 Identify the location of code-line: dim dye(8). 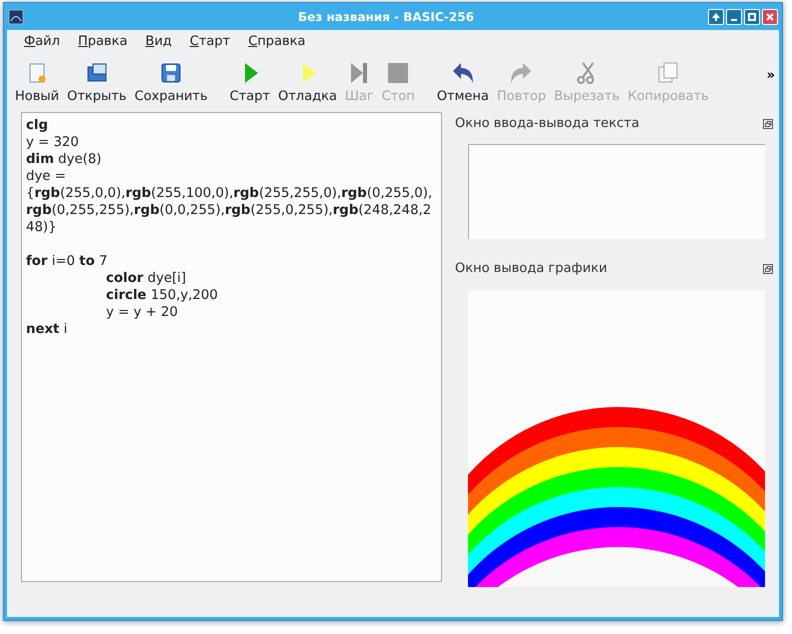
(64, 159).